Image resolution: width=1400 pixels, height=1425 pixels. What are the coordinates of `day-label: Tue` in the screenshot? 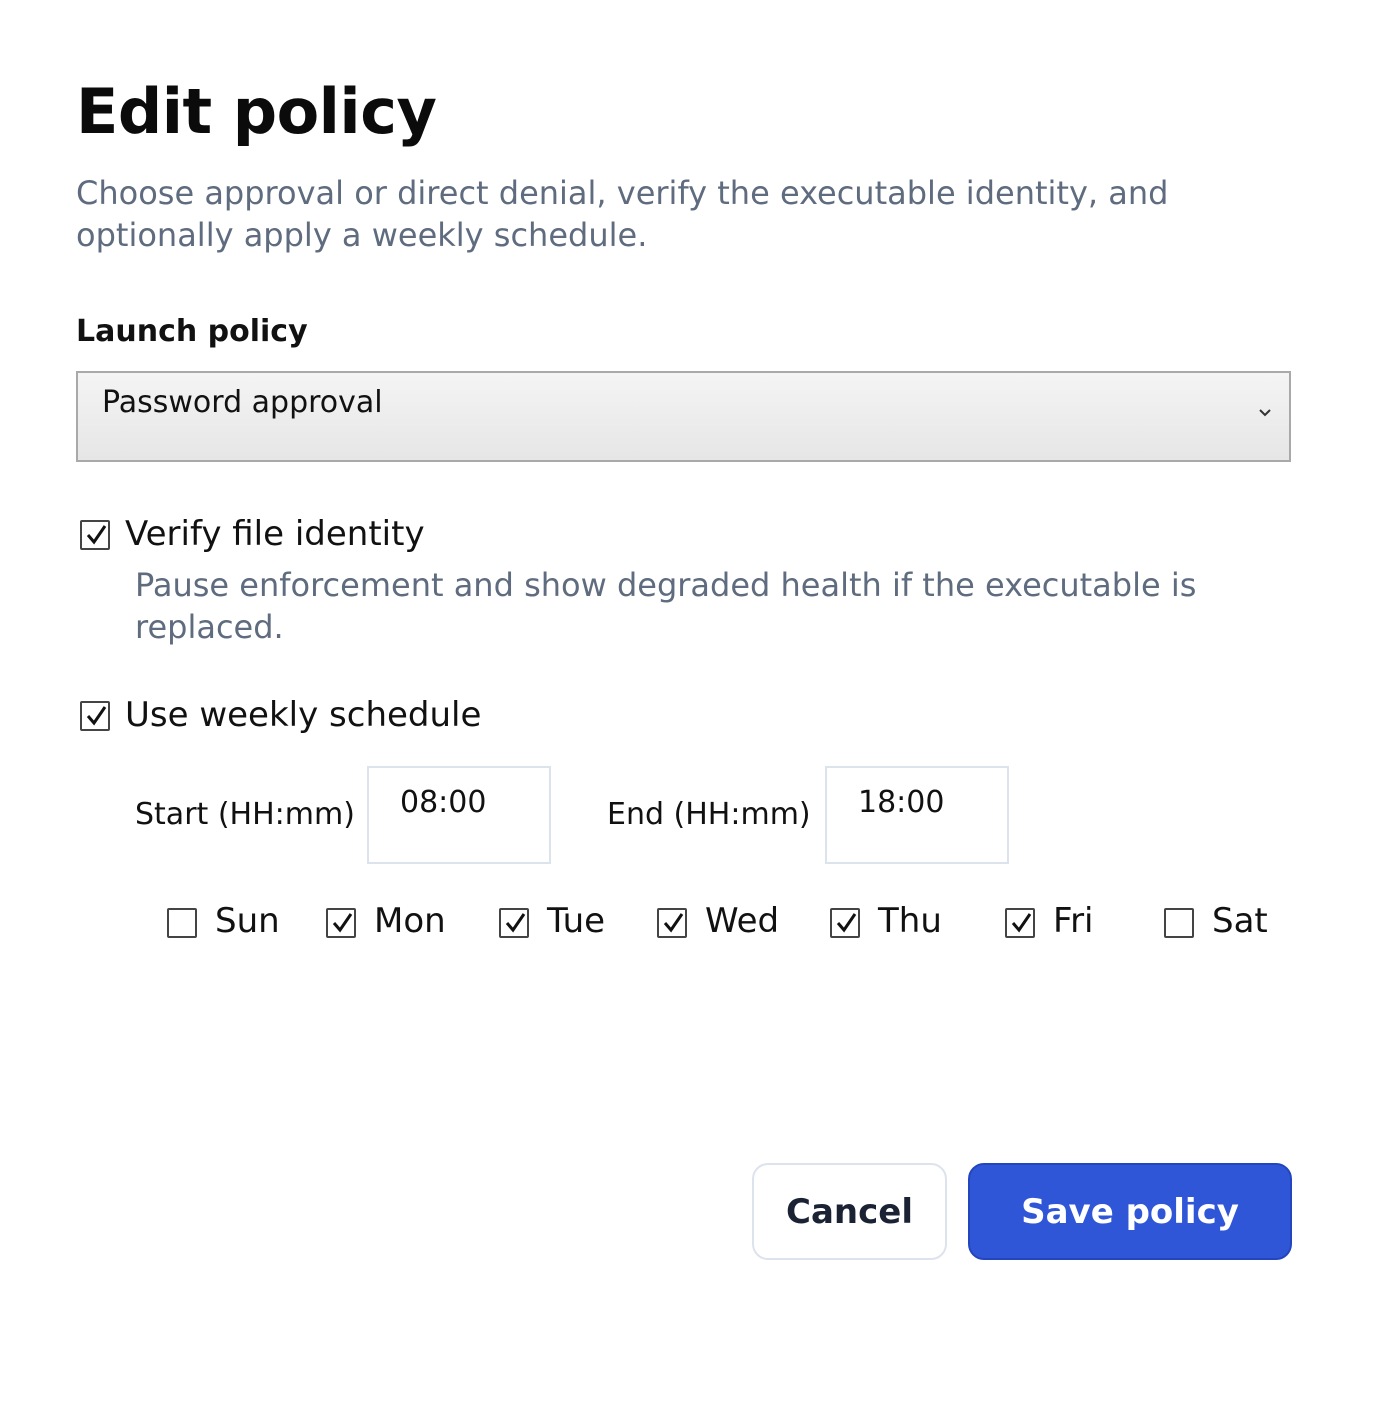 It's located at (576, 921).